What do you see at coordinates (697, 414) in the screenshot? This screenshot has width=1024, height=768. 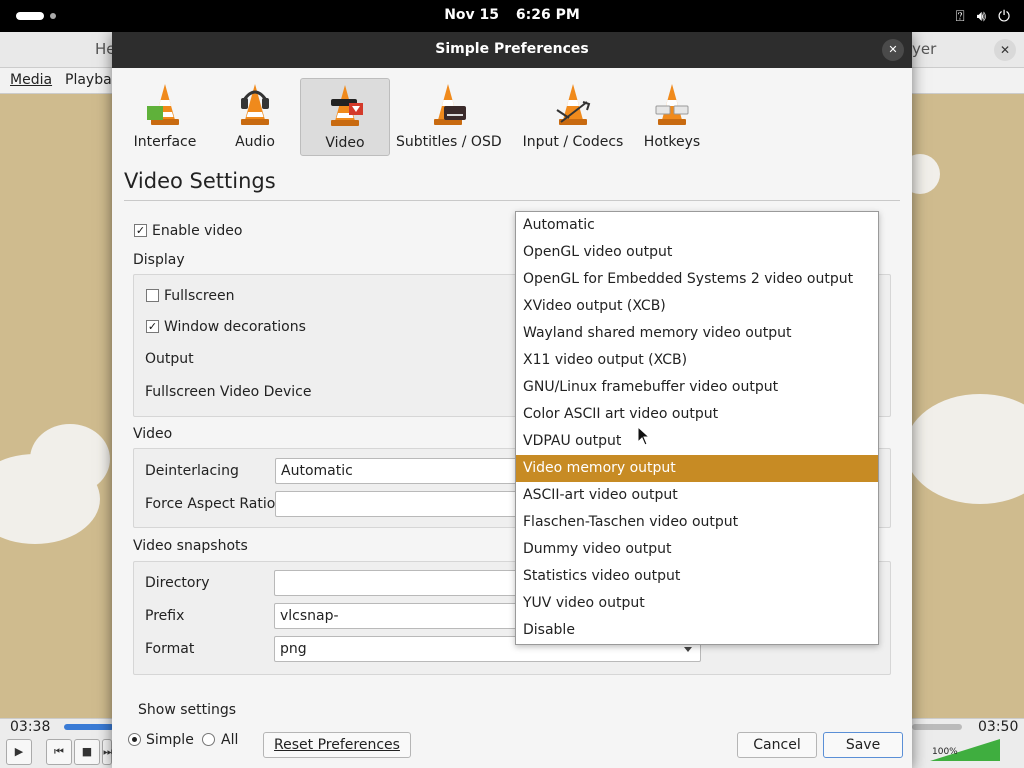 I see `output-option: Color ASCII art video output` at bounding box center [697, 414].